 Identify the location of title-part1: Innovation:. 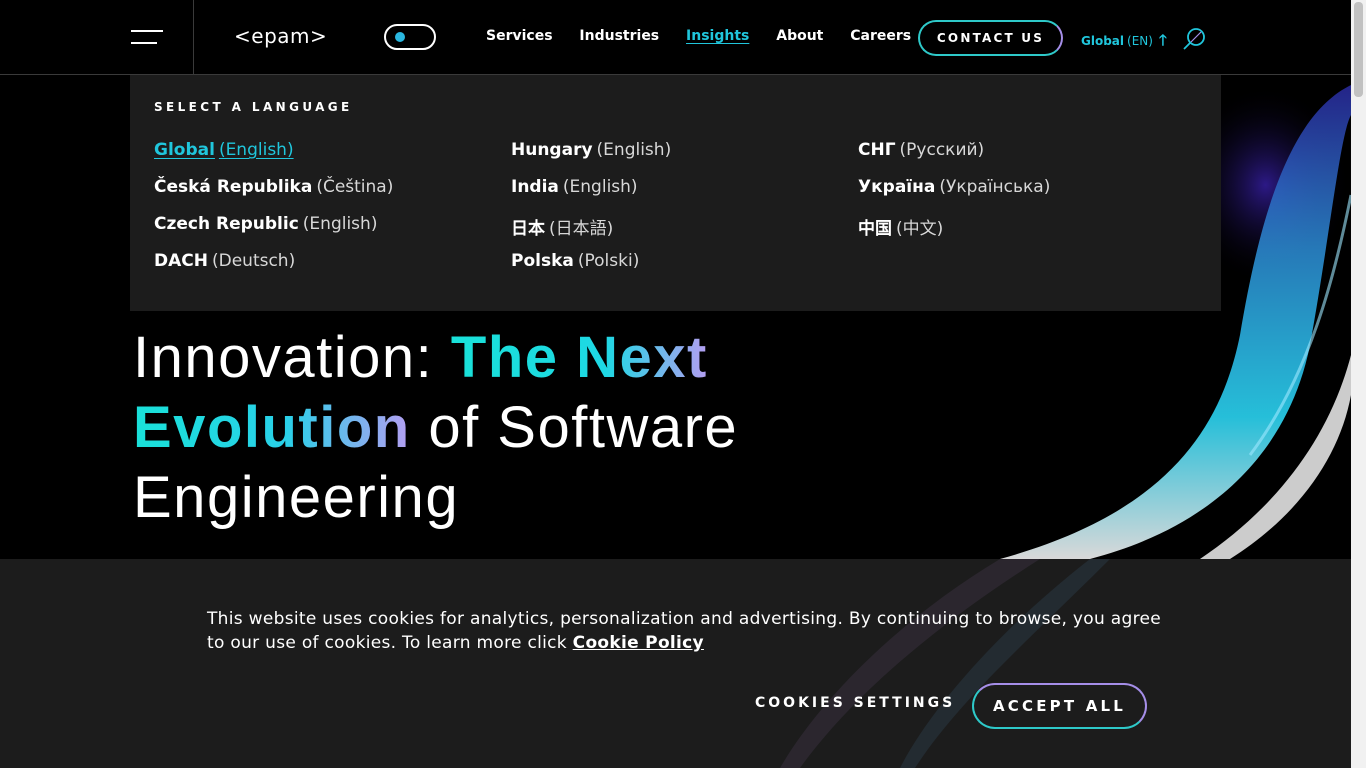
(292, 357).